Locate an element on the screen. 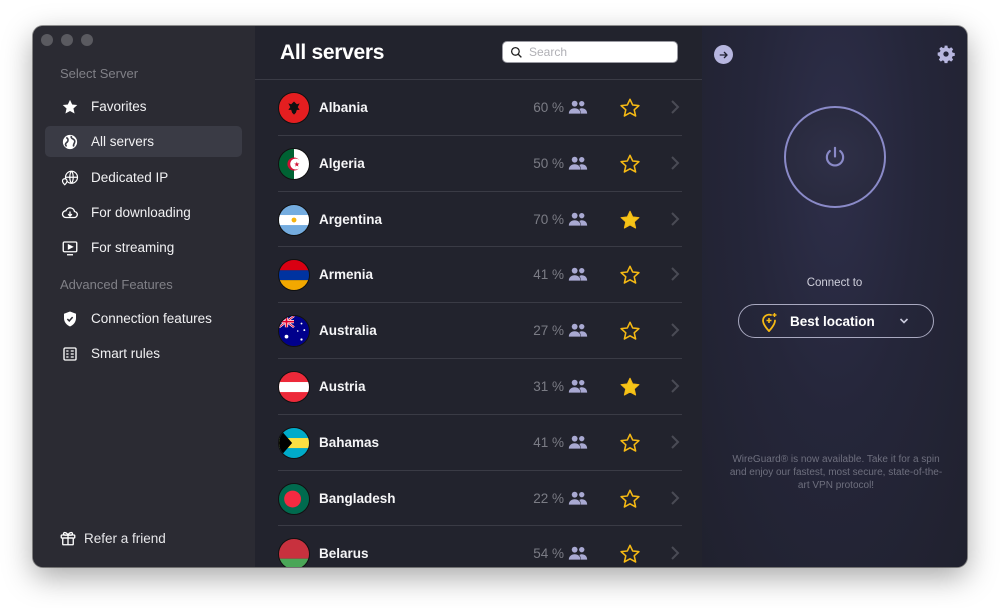 This screenshot has width=1000, height=608. australia-flag-icon is located at coordinates (294, 331).